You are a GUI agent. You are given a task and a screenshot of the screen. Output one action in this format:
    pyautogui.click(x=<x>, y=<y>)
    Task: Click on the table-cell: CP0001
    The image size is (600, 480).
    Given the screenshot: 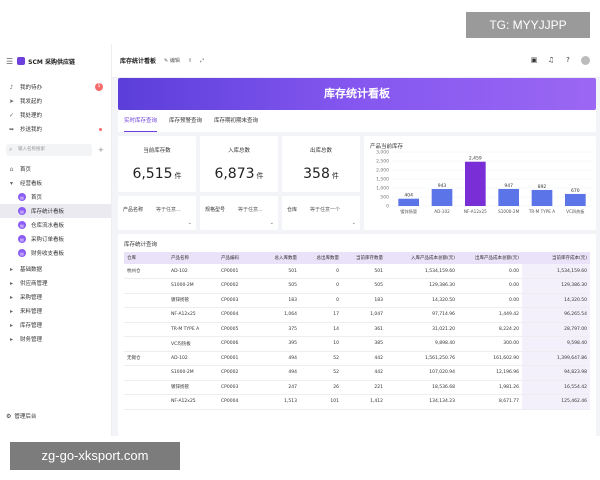 What is the action you would take?
    pyautogui.click(x=238, y=271)
    